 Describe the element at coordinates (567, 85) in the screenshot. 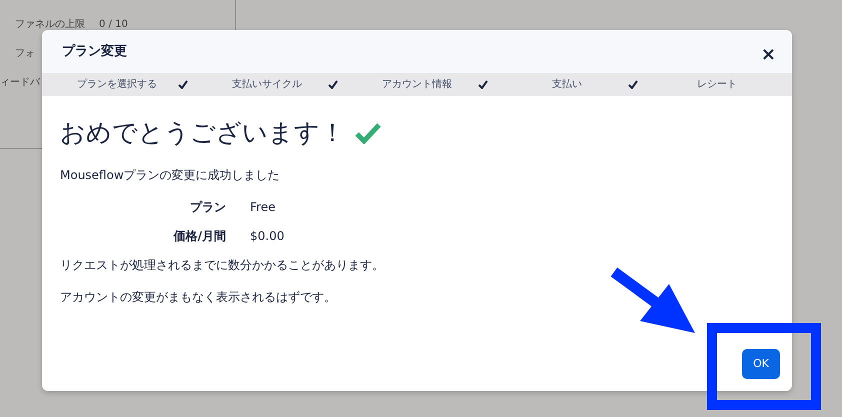

I see `step-label: 支払い` at that location.